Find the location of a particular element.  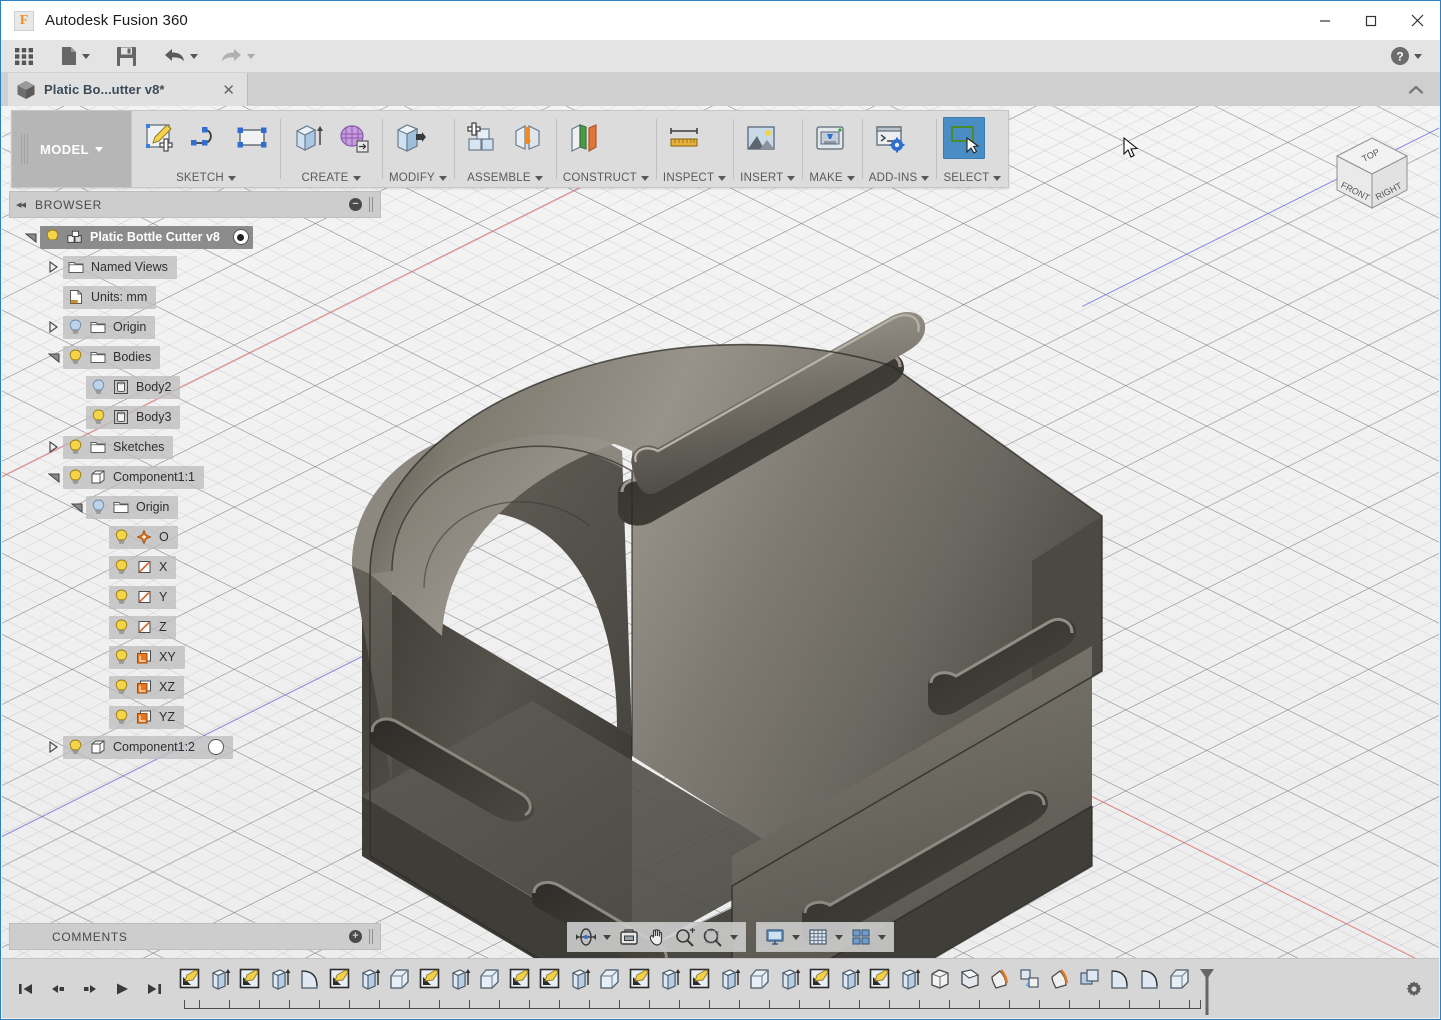

close-icon: ✕ is located at coordinates (228, 90).